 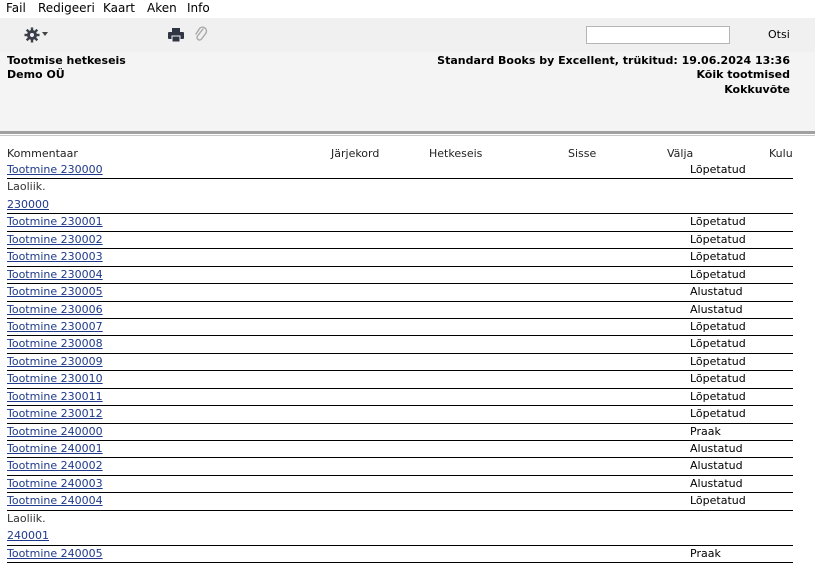 What do you see at coordinates (407, 132) in the screenshot?
I see `header-divider` at bounding box center [407, 132].